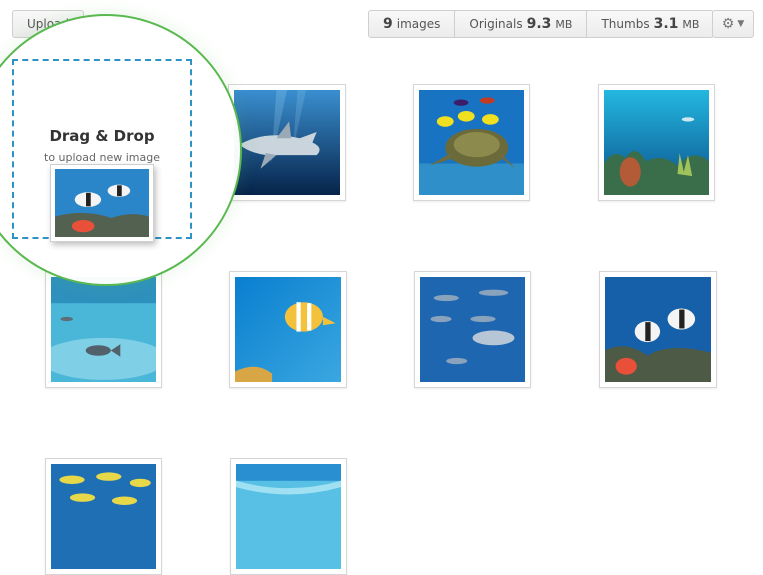 The height and width of the screenshot is (575, 763). I want to click on image-thumbnail-yellow-fish-school, so click(103, 516).